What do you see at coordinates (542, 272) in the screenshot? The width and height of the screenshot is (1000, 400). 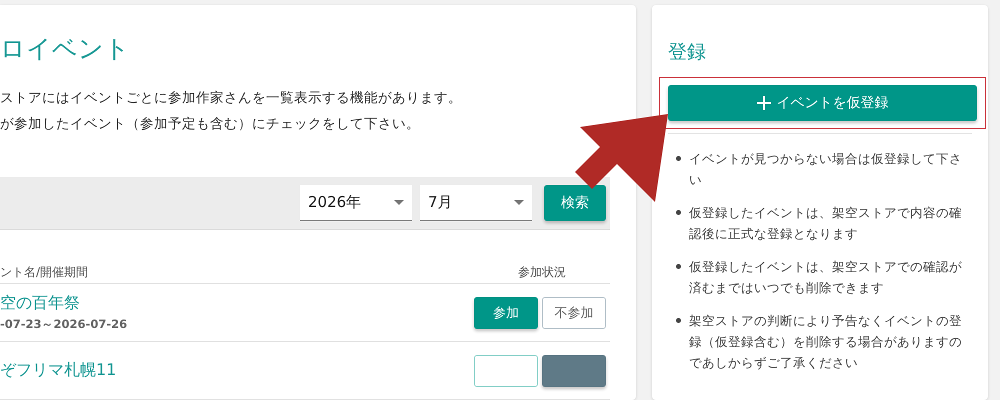 I see `column-header: 参加状況` at bounding box center [542, 272].